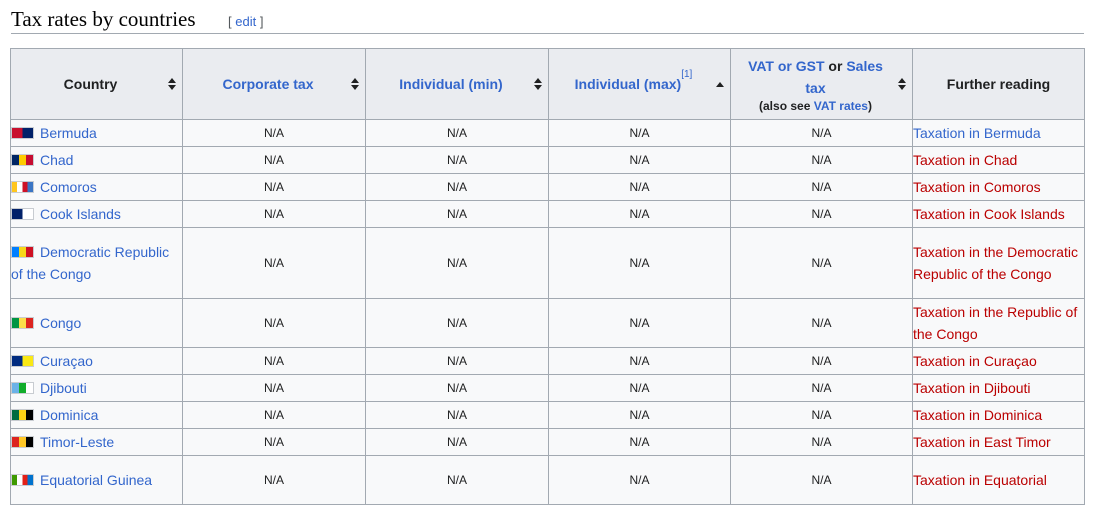 This screenshot has height=505, width=1097. I want to click on table-row: Chad N/A N/A N/A N/A Taxation in Chad, so click(547, 160).